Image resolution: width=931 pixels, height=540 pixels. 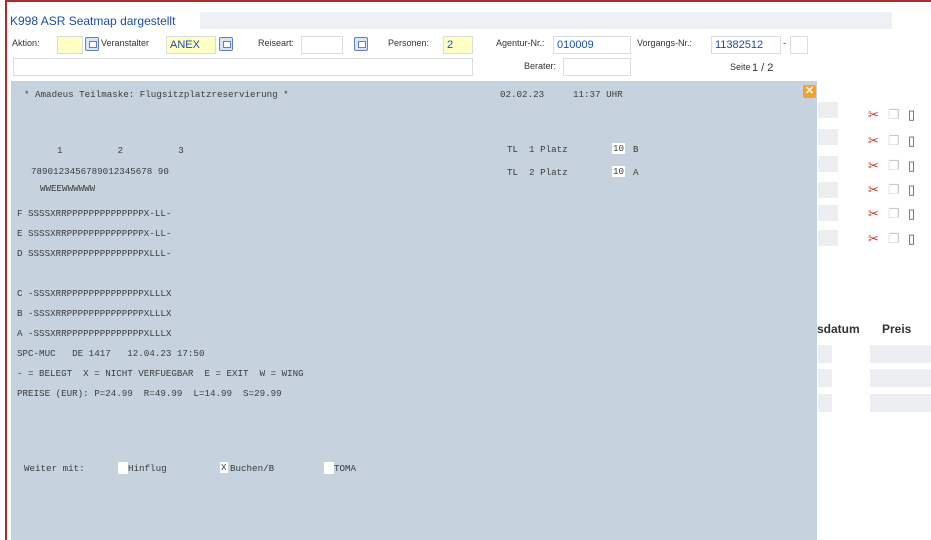 What do you see at coordinates (125, 43) in the screenshot?
I see `veranstalter-label: Veranstalter` at bounding box center [125, 43].